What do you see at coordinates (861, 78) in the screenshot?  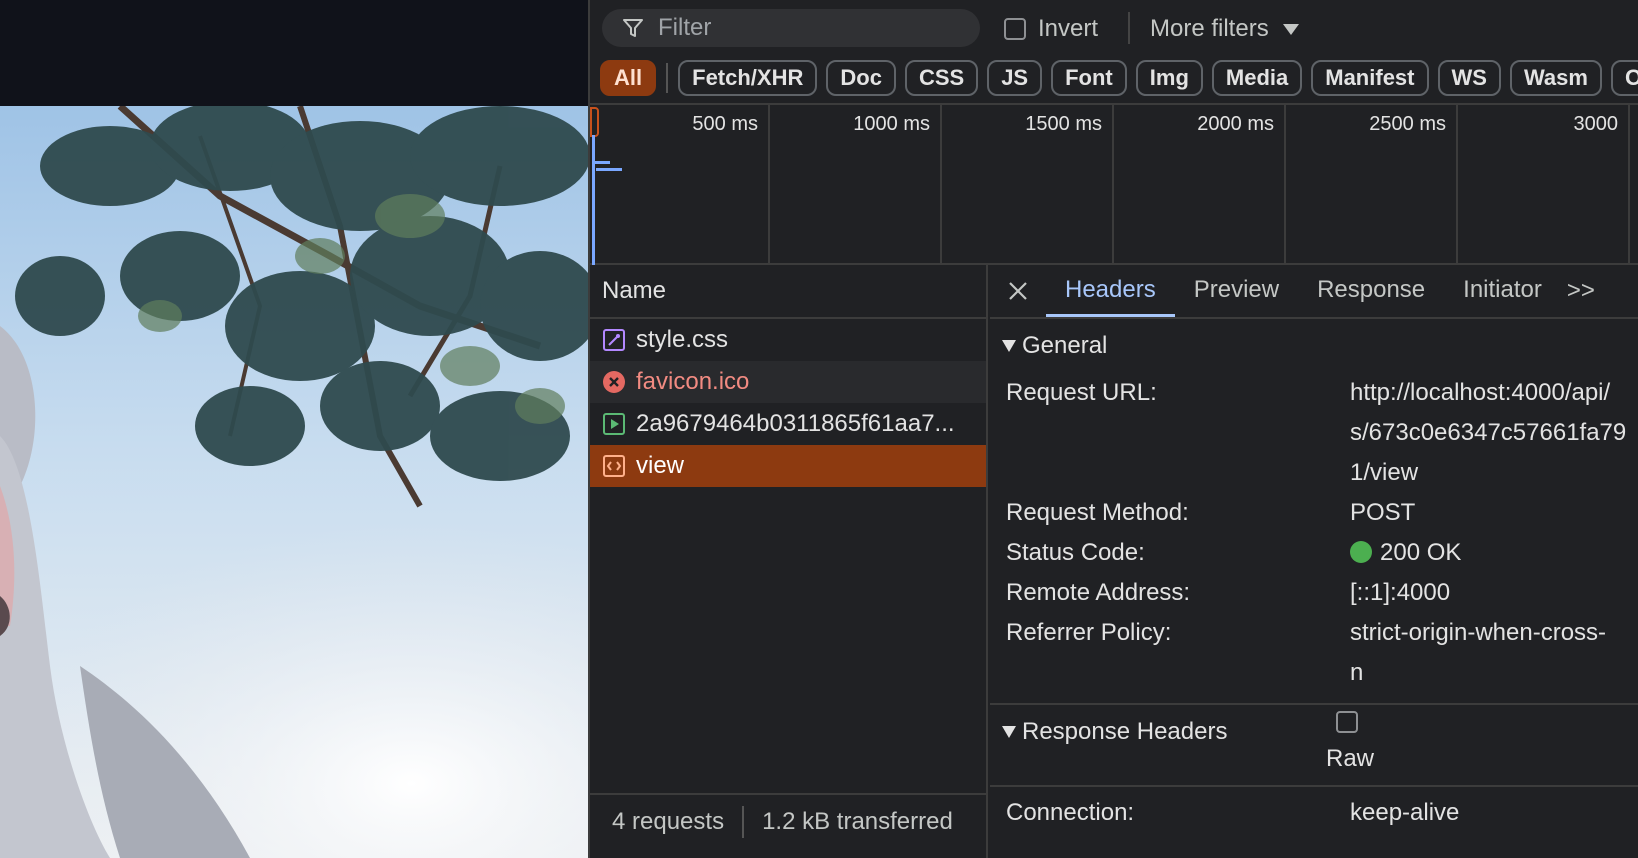 I see `chip-doc: Doc` at bounding box center [861, 78].